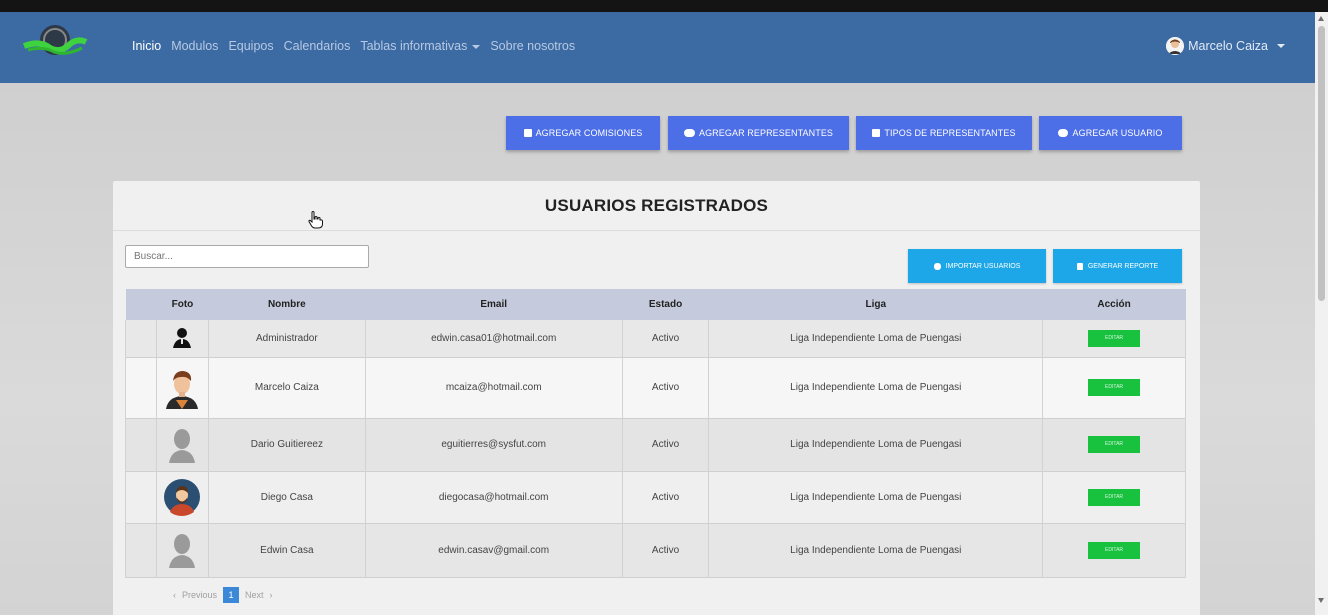  I want to click on window-top-bar, so click(664, 6).